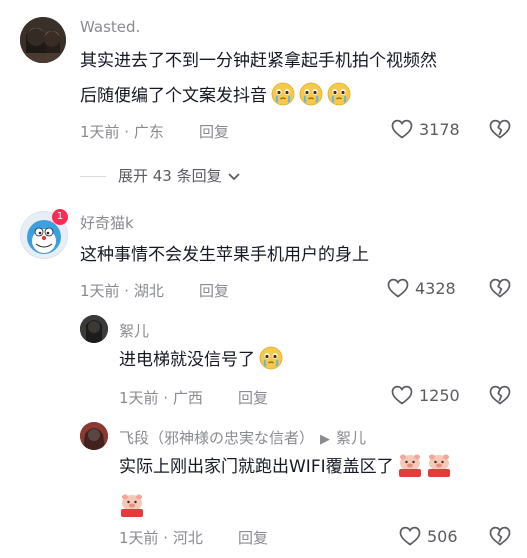 The image size is (527, 558). Describe the element at coordinates (122, 291) in the screenshot. I see `comment-meta: 1天前 · 湖北` at that location.